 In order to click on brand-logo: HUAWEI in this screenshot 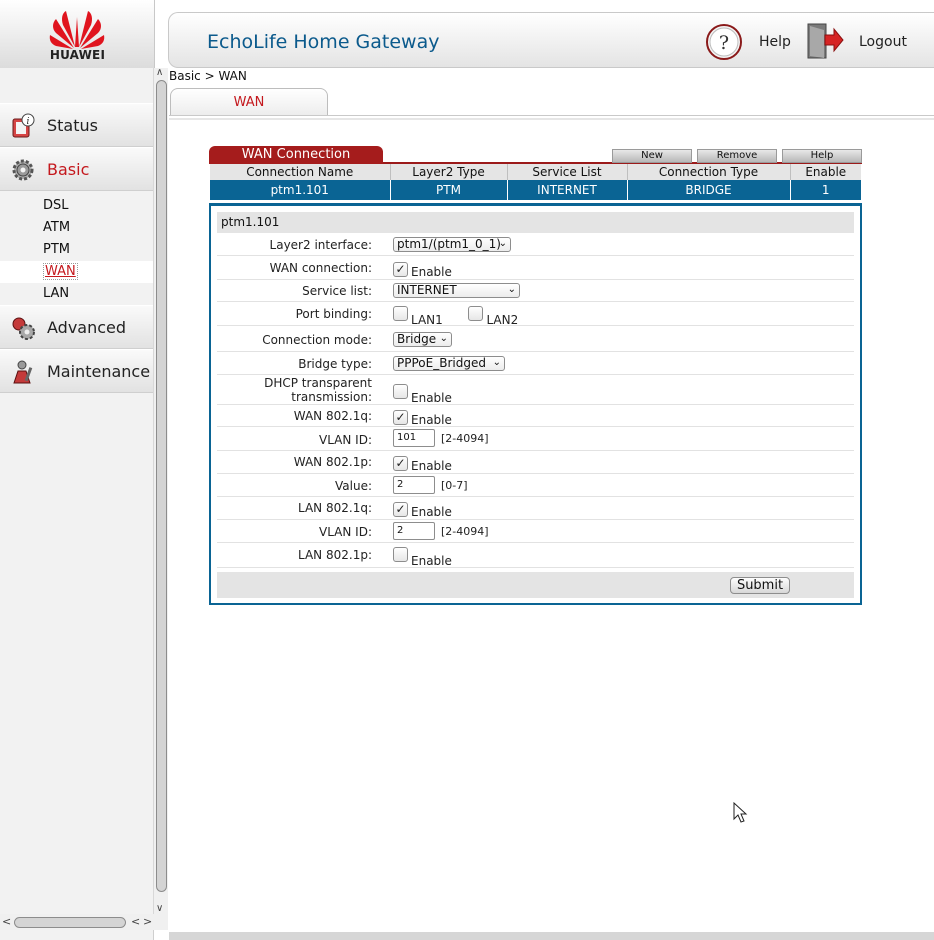, I will do `click(77, 34)`.